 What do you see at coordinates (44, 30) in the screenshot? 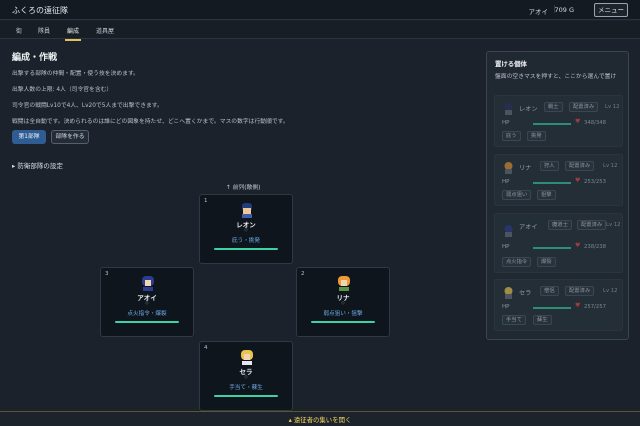
I see `tab-members: 隊員` at bounding box center [44, 30].